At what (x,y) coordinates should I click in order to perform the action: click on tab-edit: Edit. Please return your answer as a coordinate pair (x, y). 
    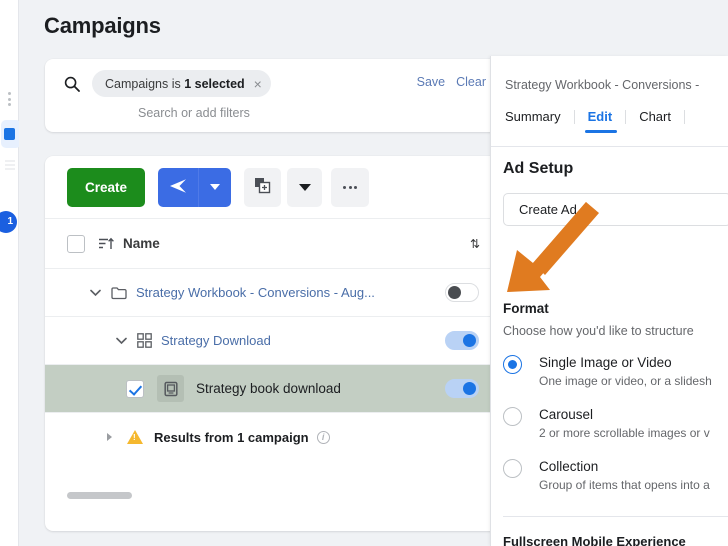
    Looking at the image, I should click on (600, 121).